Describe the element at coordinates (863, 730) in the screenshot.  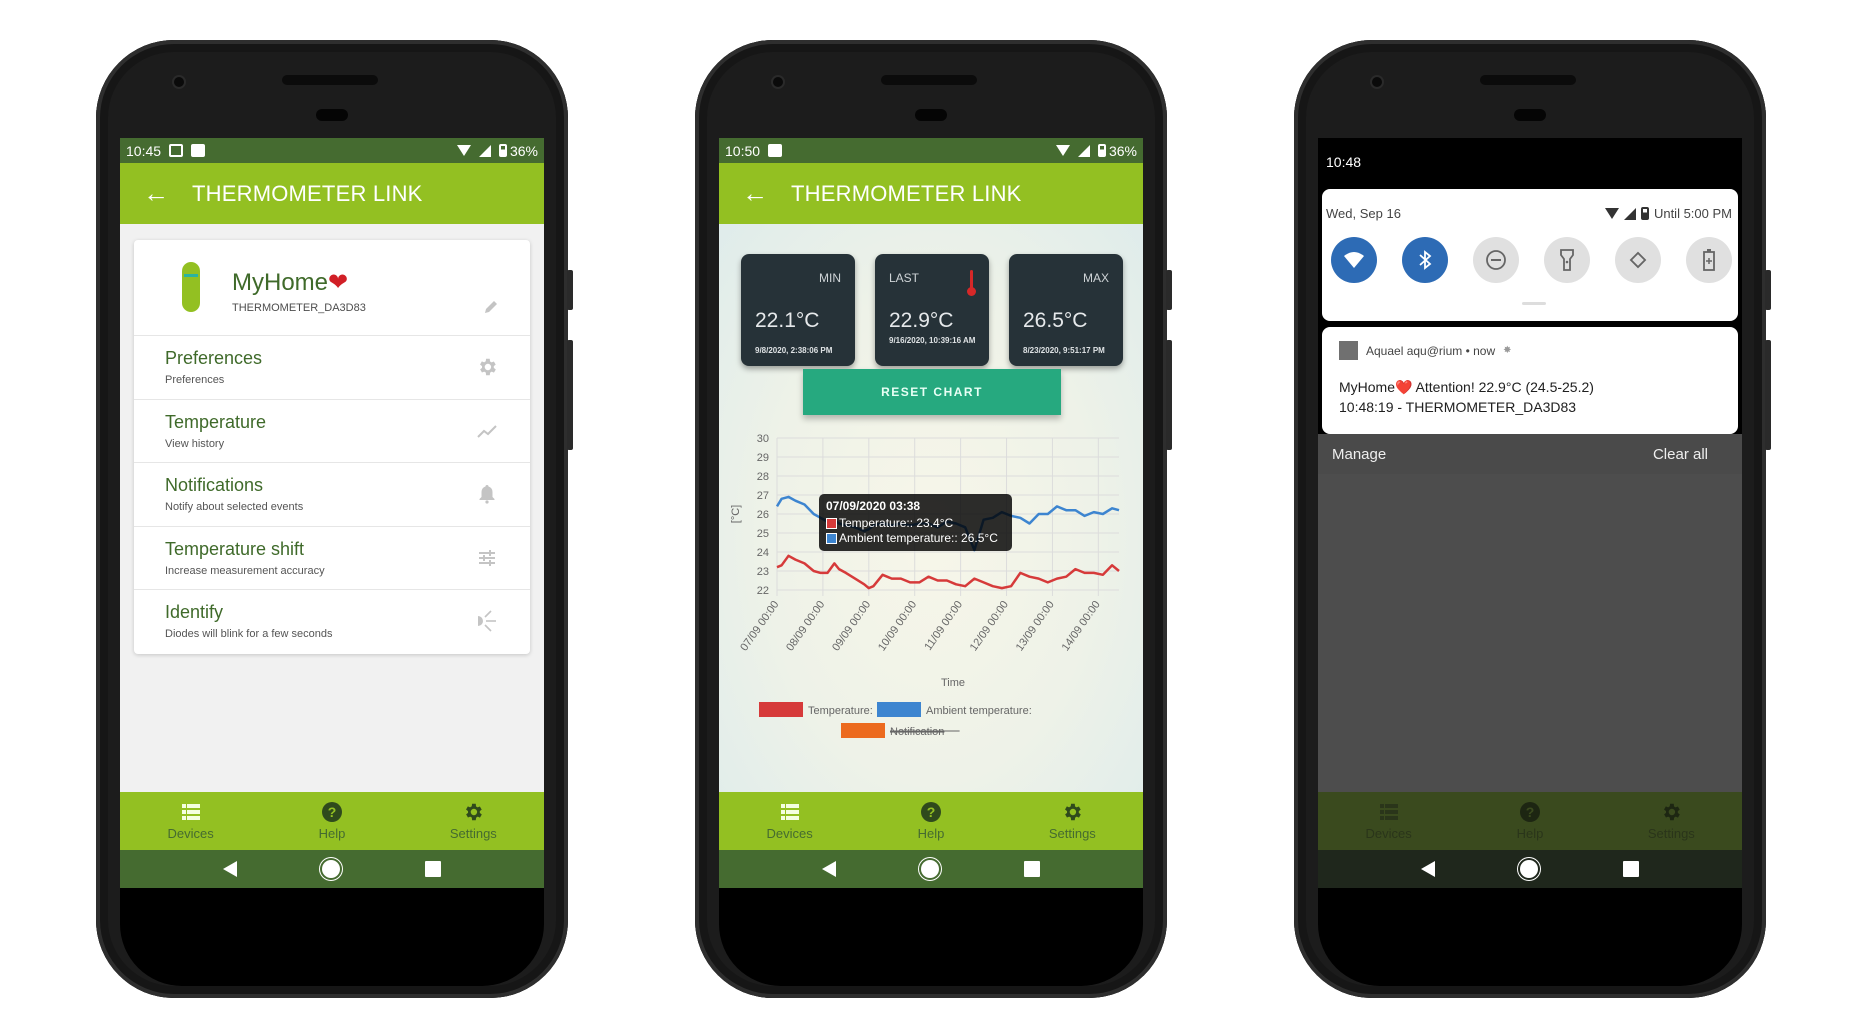
I see `legend-swatch` at that location.